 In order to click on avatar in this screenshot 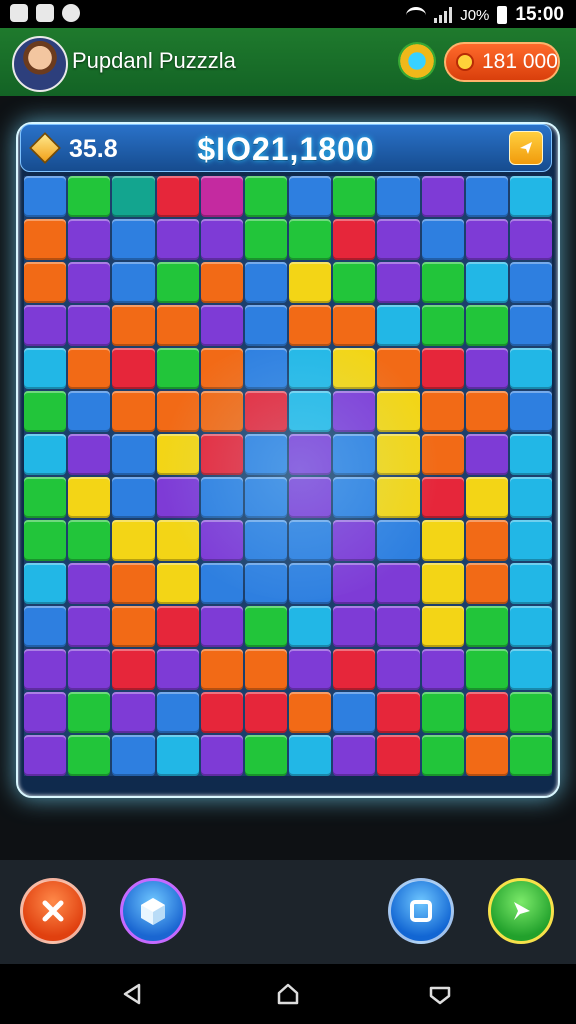, I will do `click(40, 64)`.